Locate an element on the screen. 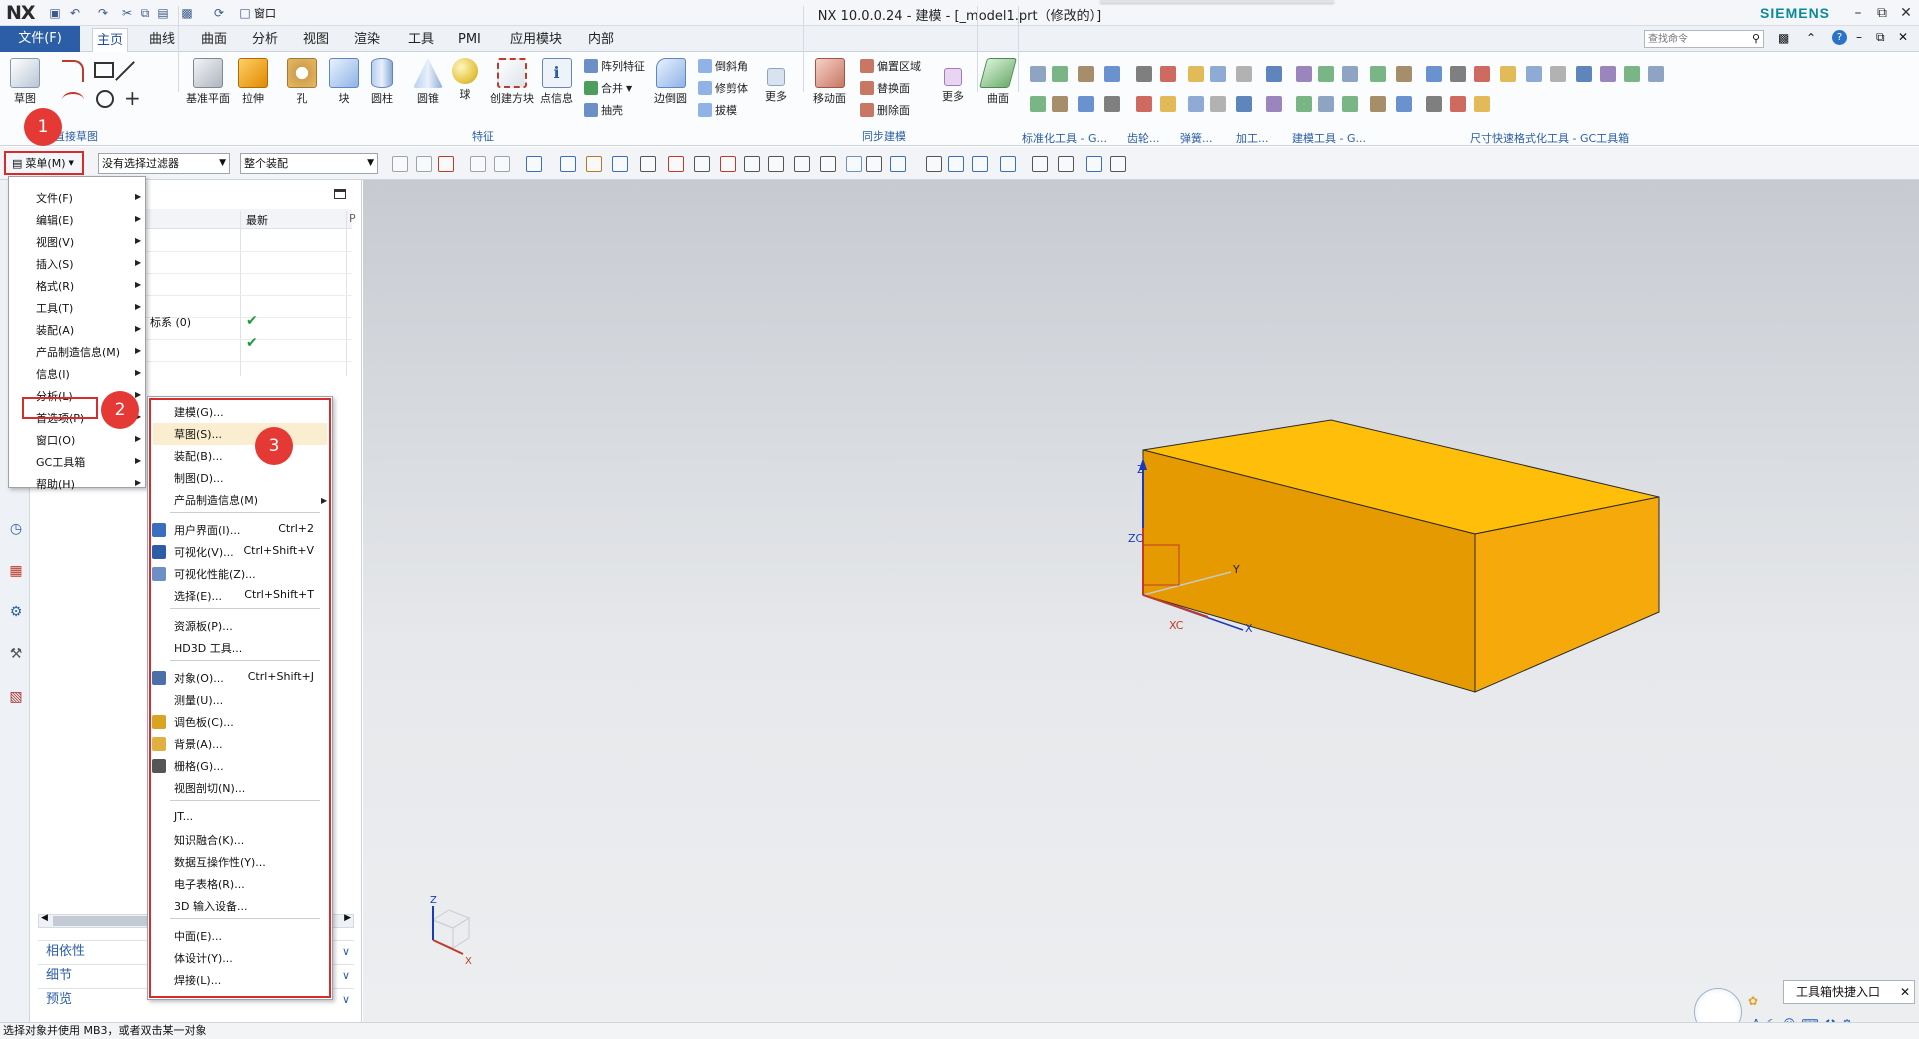 The width and height of the screenshot is (1919, 1039). arc-icon is located at coordinates (73, 100).